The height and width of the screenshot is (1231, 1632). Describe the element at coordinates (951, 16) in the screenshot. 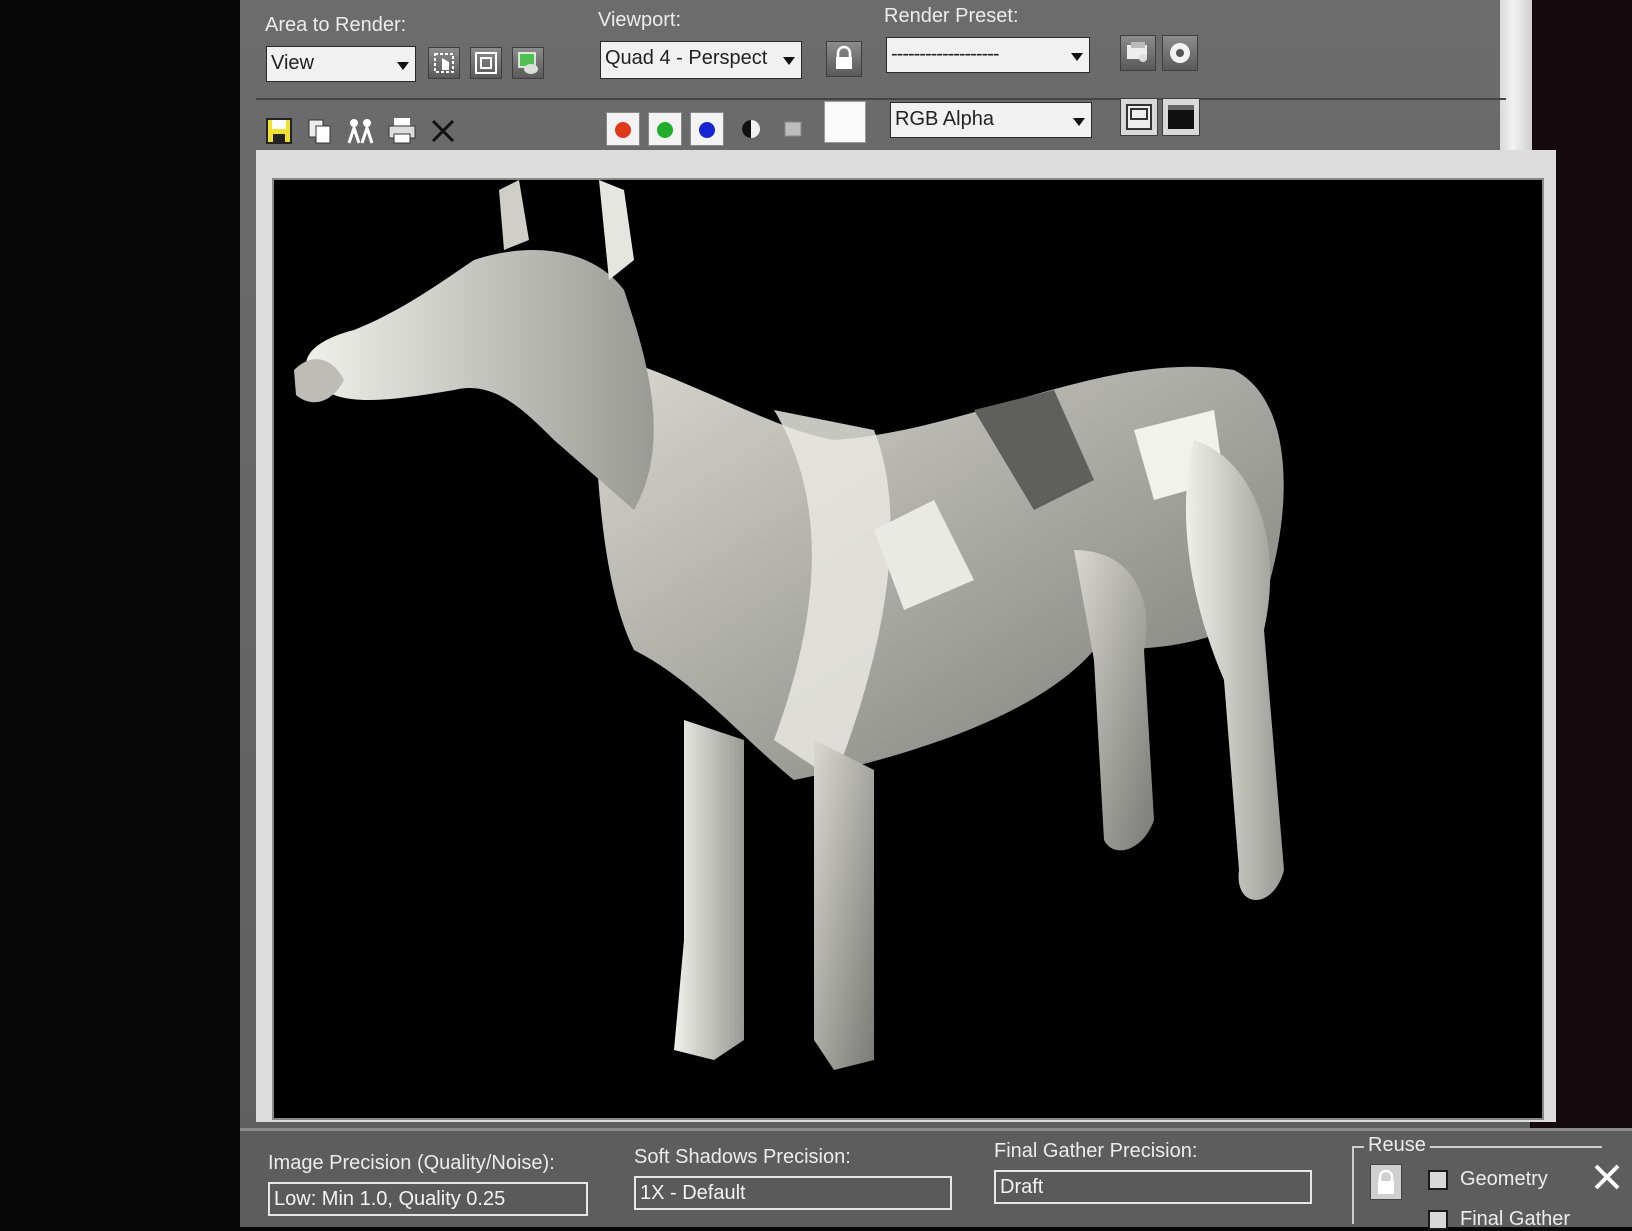

I see `render-preset-label: Render Preset:` at that location.